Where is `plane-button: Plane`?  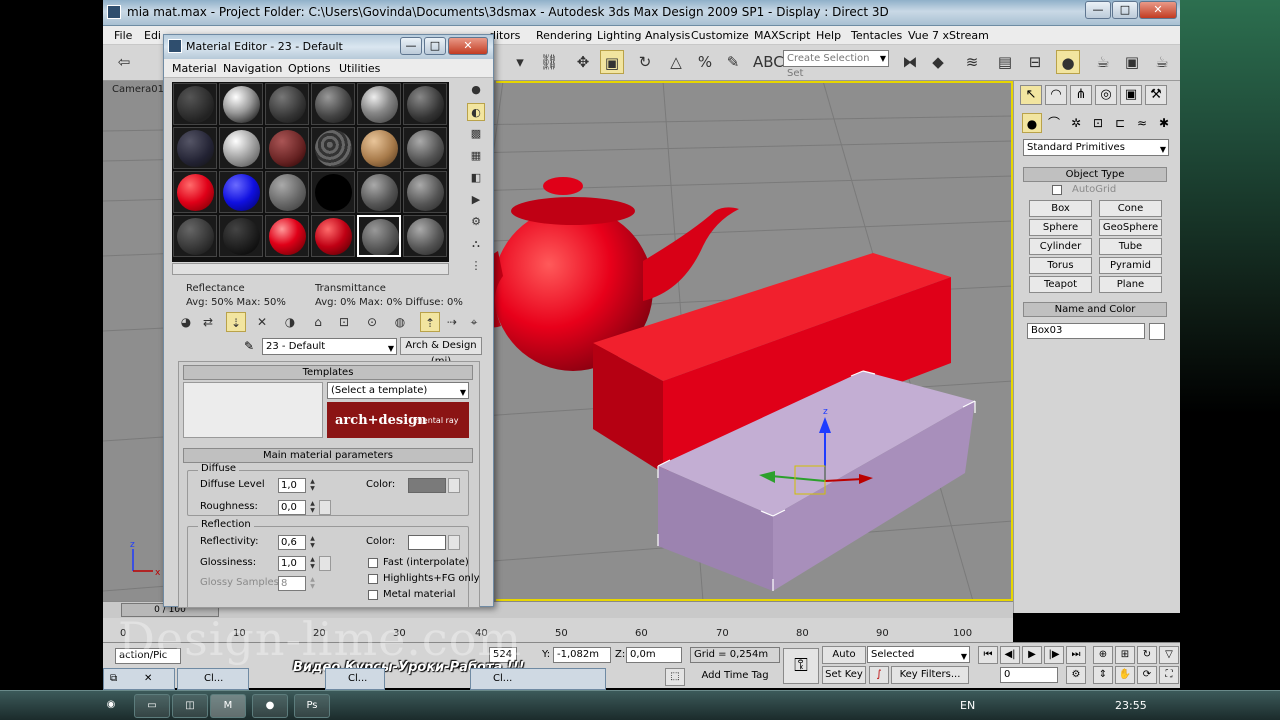
plane-button: Plane is located at coordinates (1130, 284).